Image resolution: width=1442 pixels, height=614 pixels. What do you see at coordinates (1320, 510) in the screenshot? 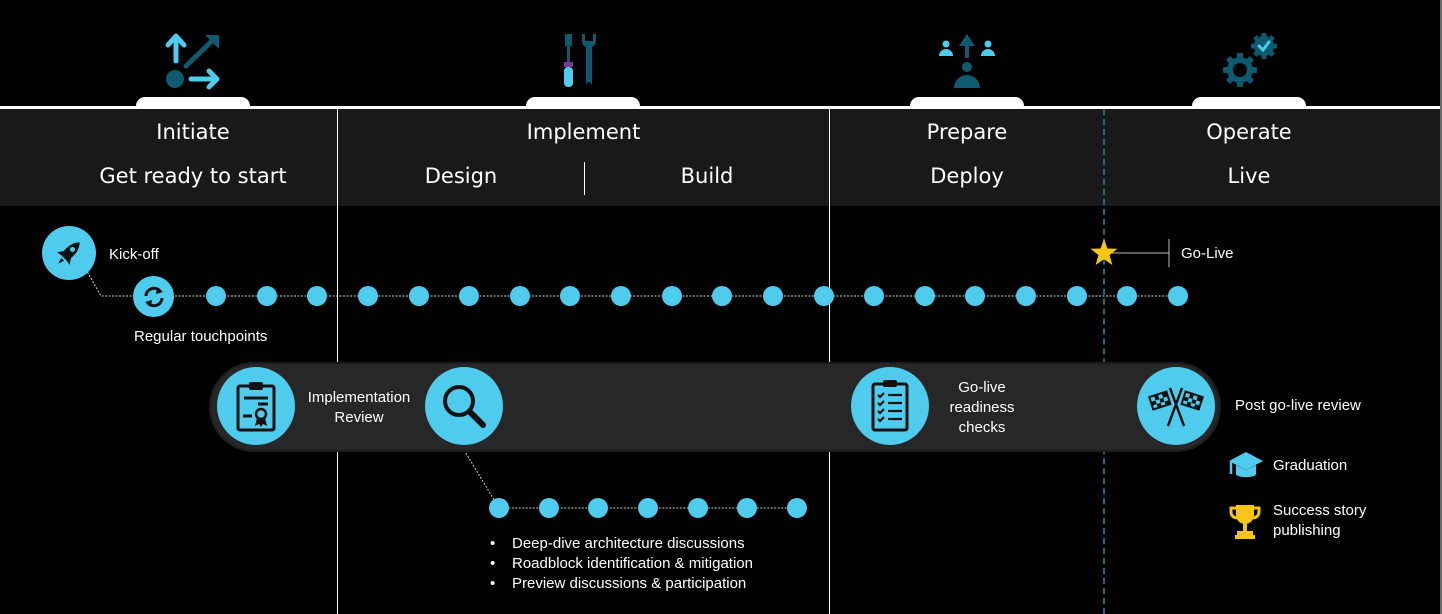
I see `success-story-line-1: Success story` at bounding box center [1320, 510].